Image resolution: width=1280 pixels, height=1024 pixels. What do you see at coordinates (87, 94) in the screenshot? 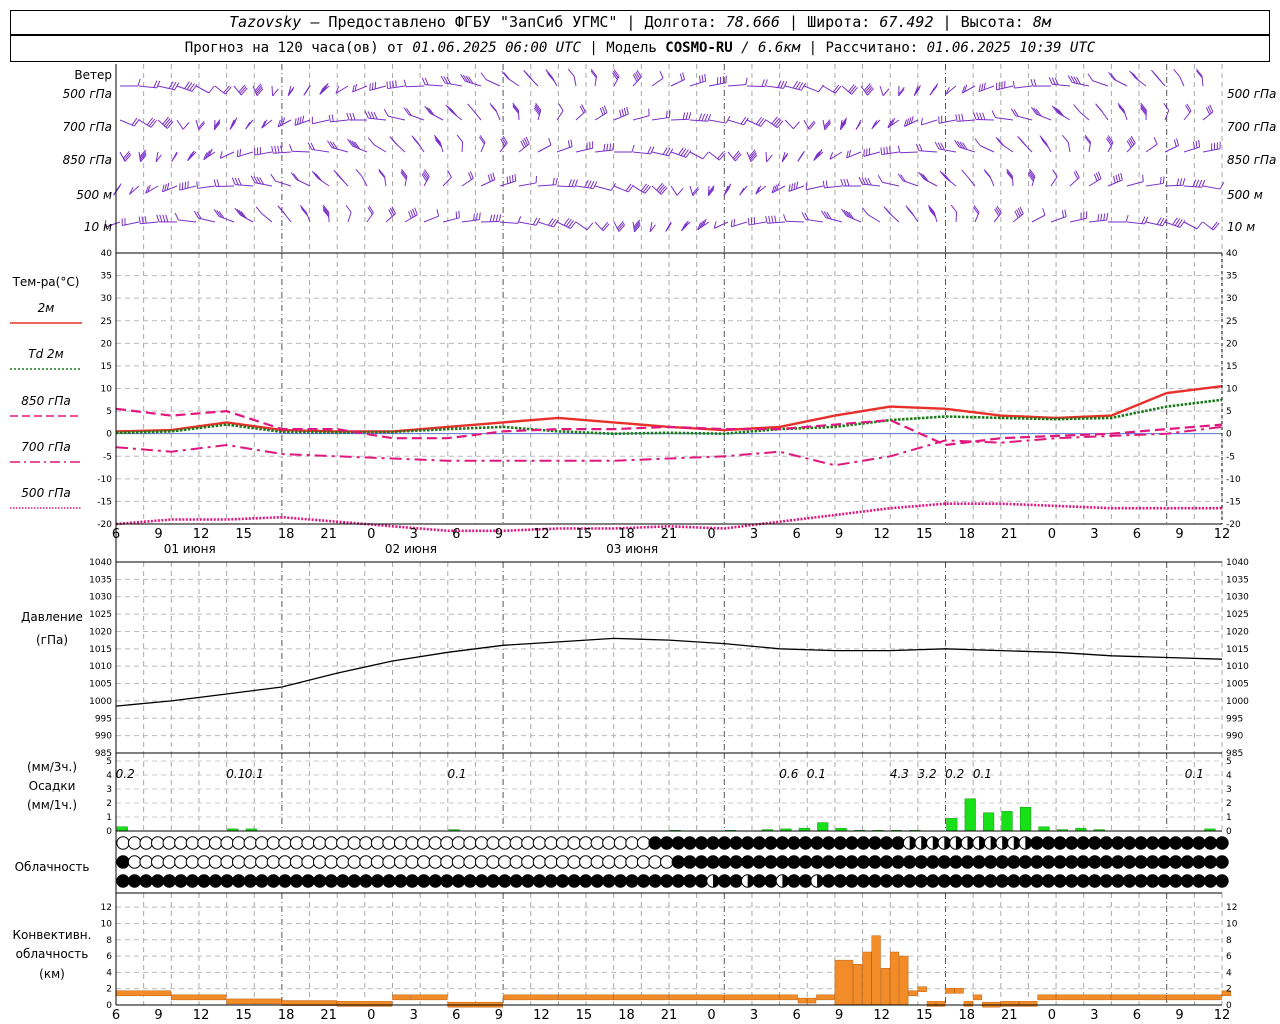
I see `wind-level-label-left: 500 гПа` at bounding box center [87, 94].